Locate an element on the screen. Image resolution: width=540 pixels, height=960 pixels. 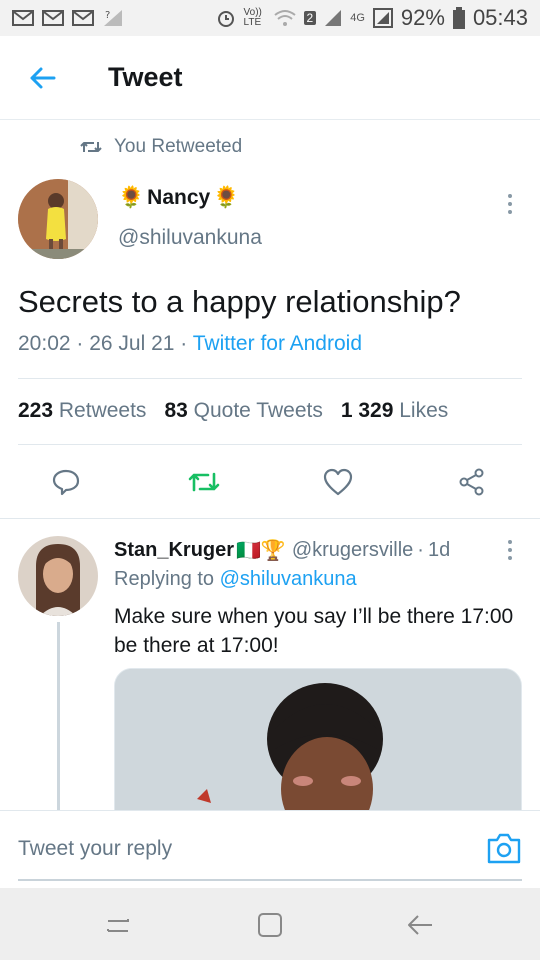
author-handle: @shiluvankuna is located at coordinates (190, 238).